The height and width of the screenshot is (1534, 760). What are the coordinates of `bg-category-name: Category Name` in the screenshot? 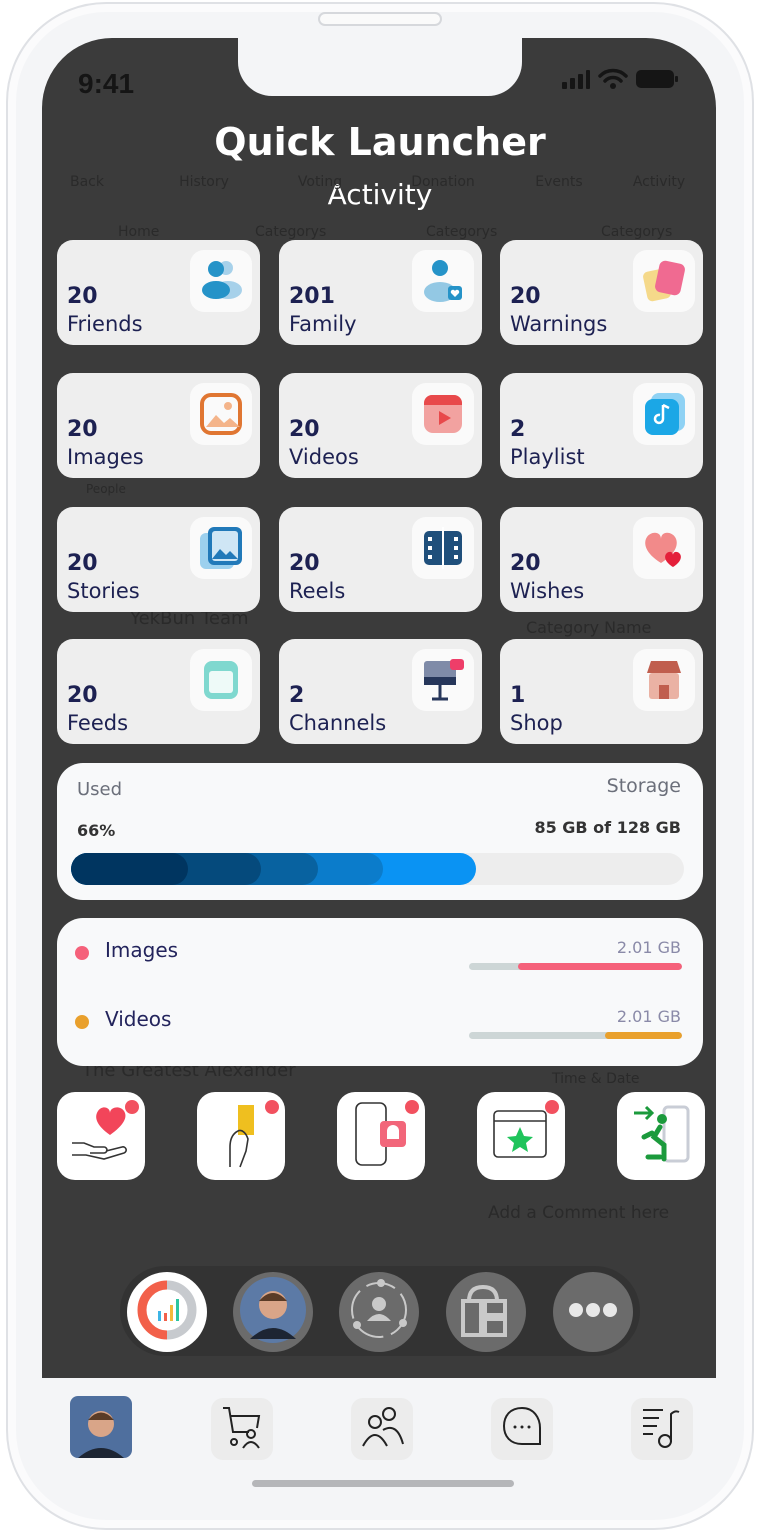 It's located at (589, 627).